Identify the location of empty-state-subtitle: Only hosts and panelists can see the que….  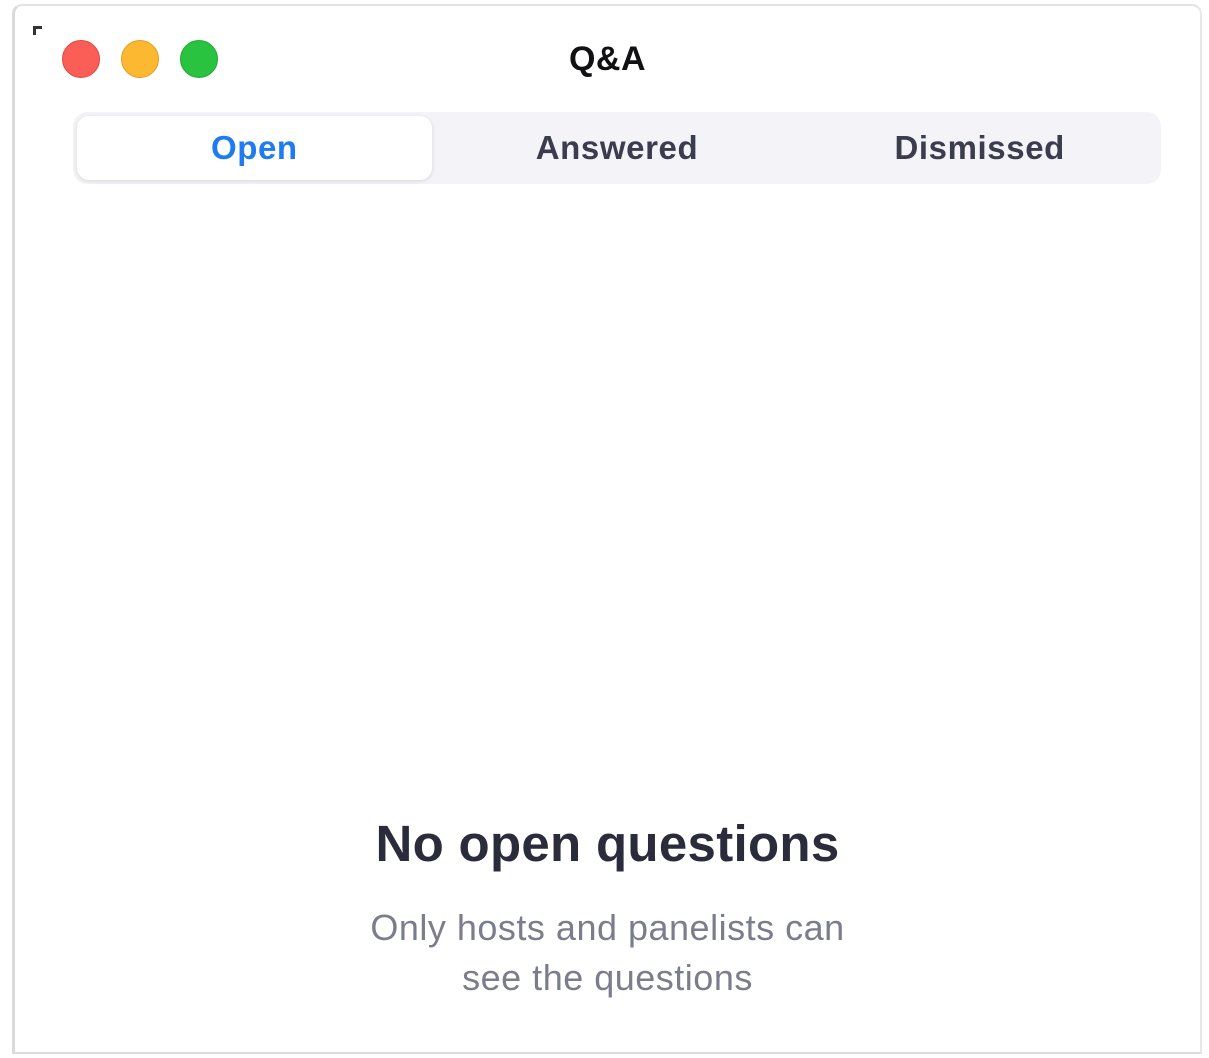
(607, 953).